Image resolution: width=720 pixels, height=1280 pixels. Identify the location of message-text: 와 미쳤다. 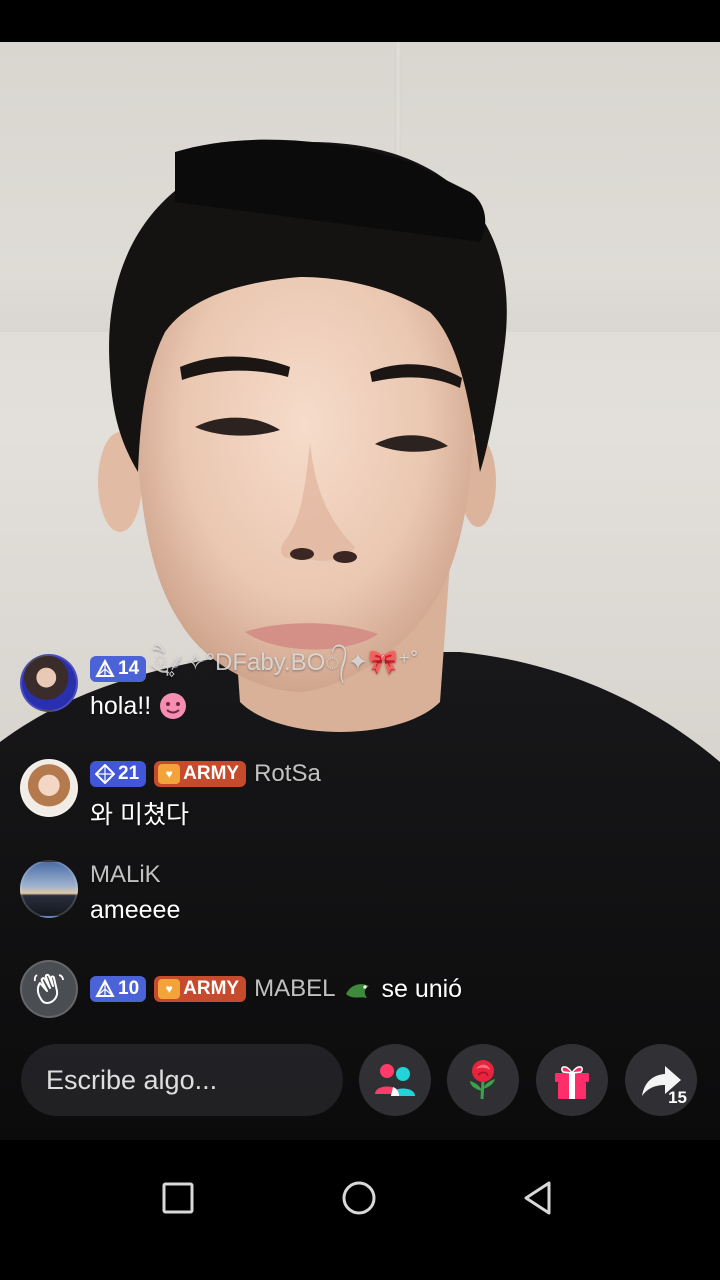
(139, 815).